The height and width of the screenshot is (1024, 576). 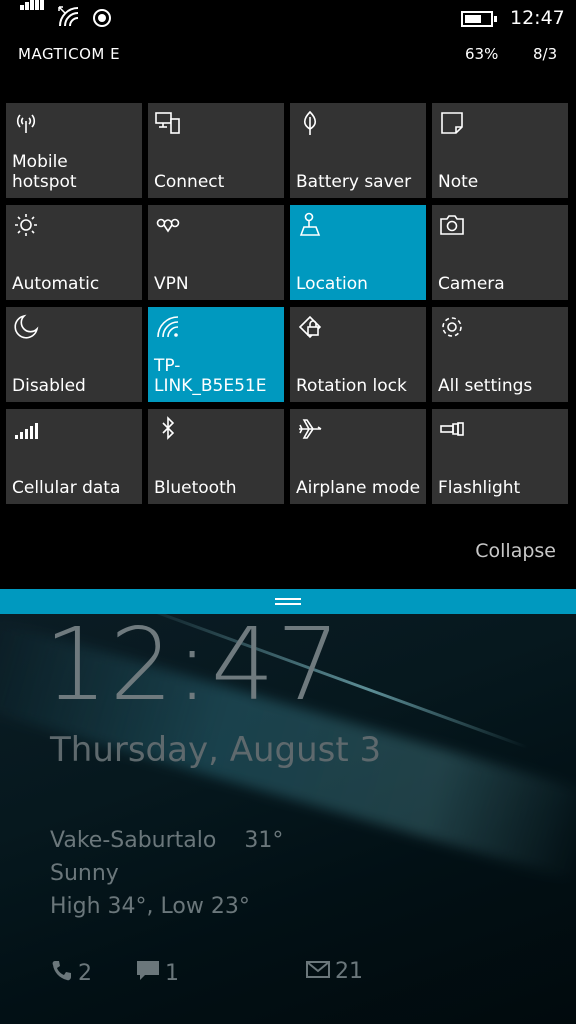 What do you see at coordinates (500, 456) in the screenshot?
I see `tile-flashlight: Flashlight` at bounding box center [500, 456].